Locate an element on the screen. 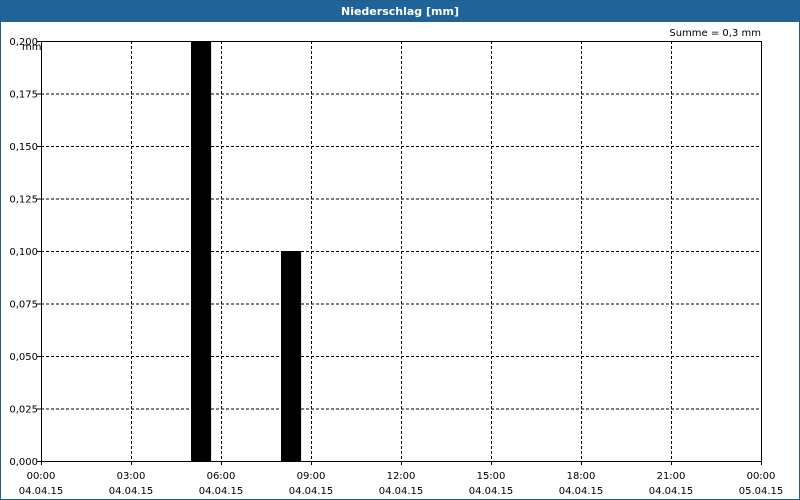 Image resolution: width=800 pixels, height=500 pixels. y-tick-label: 0,150 is located at coordinates (23, 147).